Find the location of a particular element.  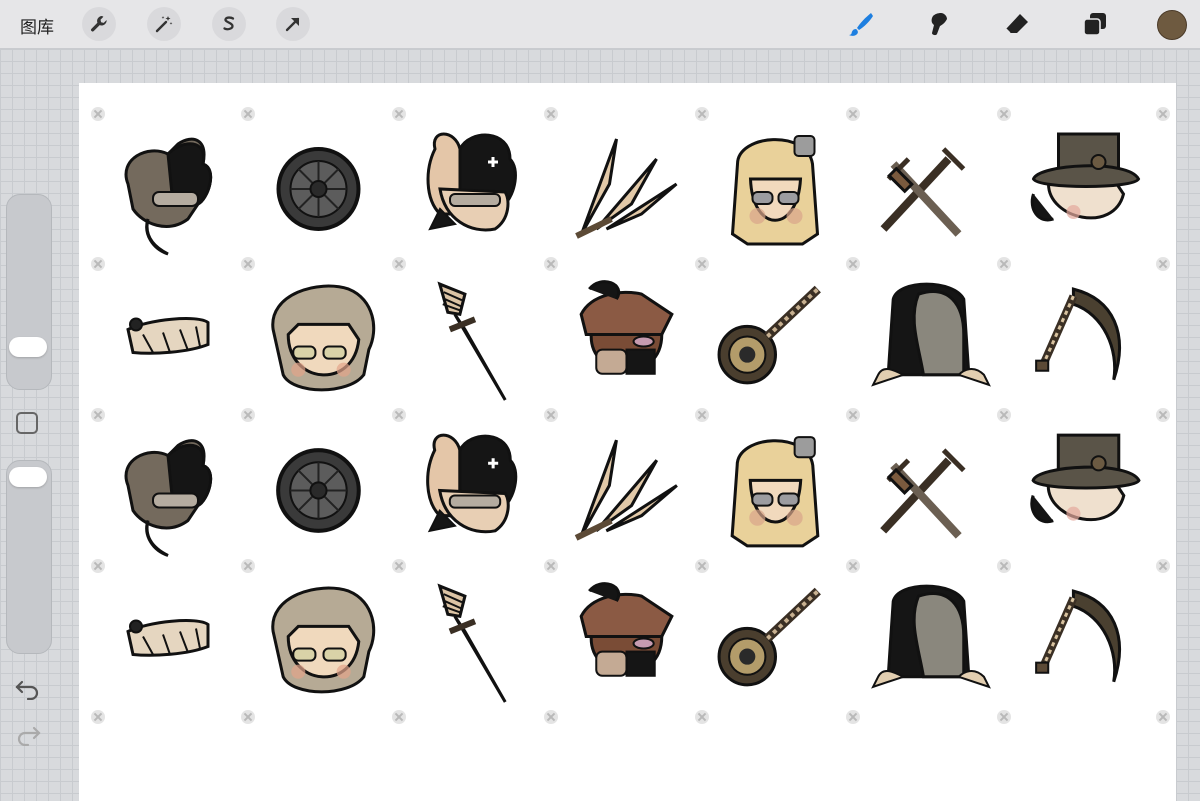

magic-wand-icon is located at coordinates (164, 24).